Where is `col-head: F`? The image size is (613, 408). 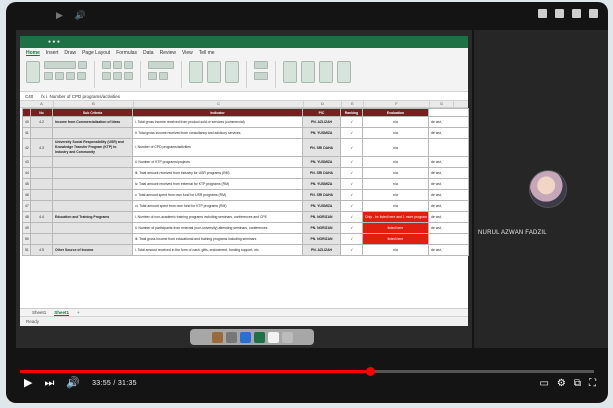 col-head: F is located at coordinates (397, 104).